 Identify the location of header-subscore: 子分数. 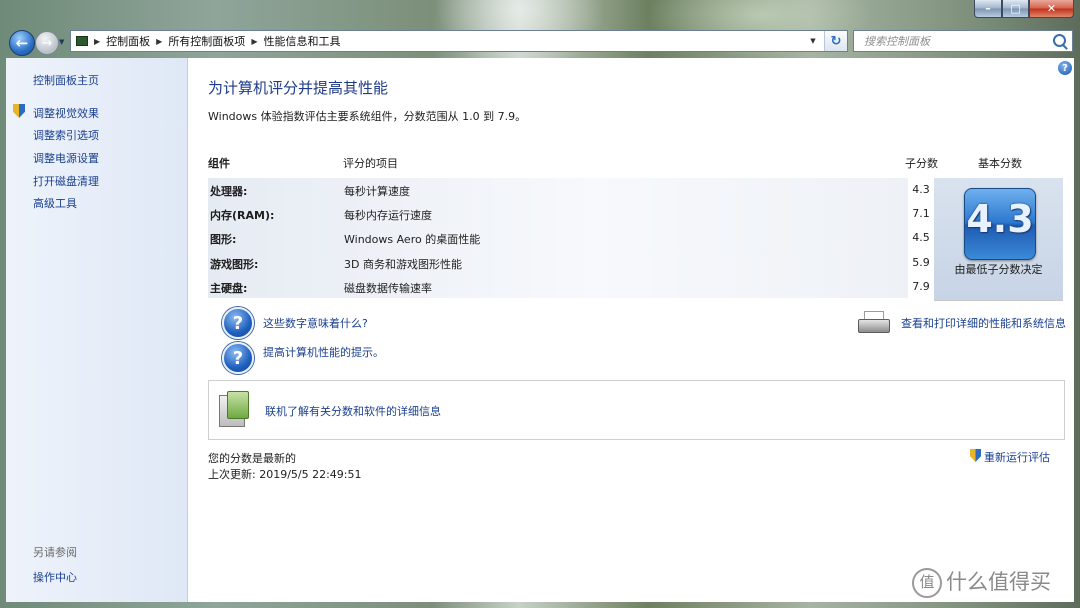
(921, 163).